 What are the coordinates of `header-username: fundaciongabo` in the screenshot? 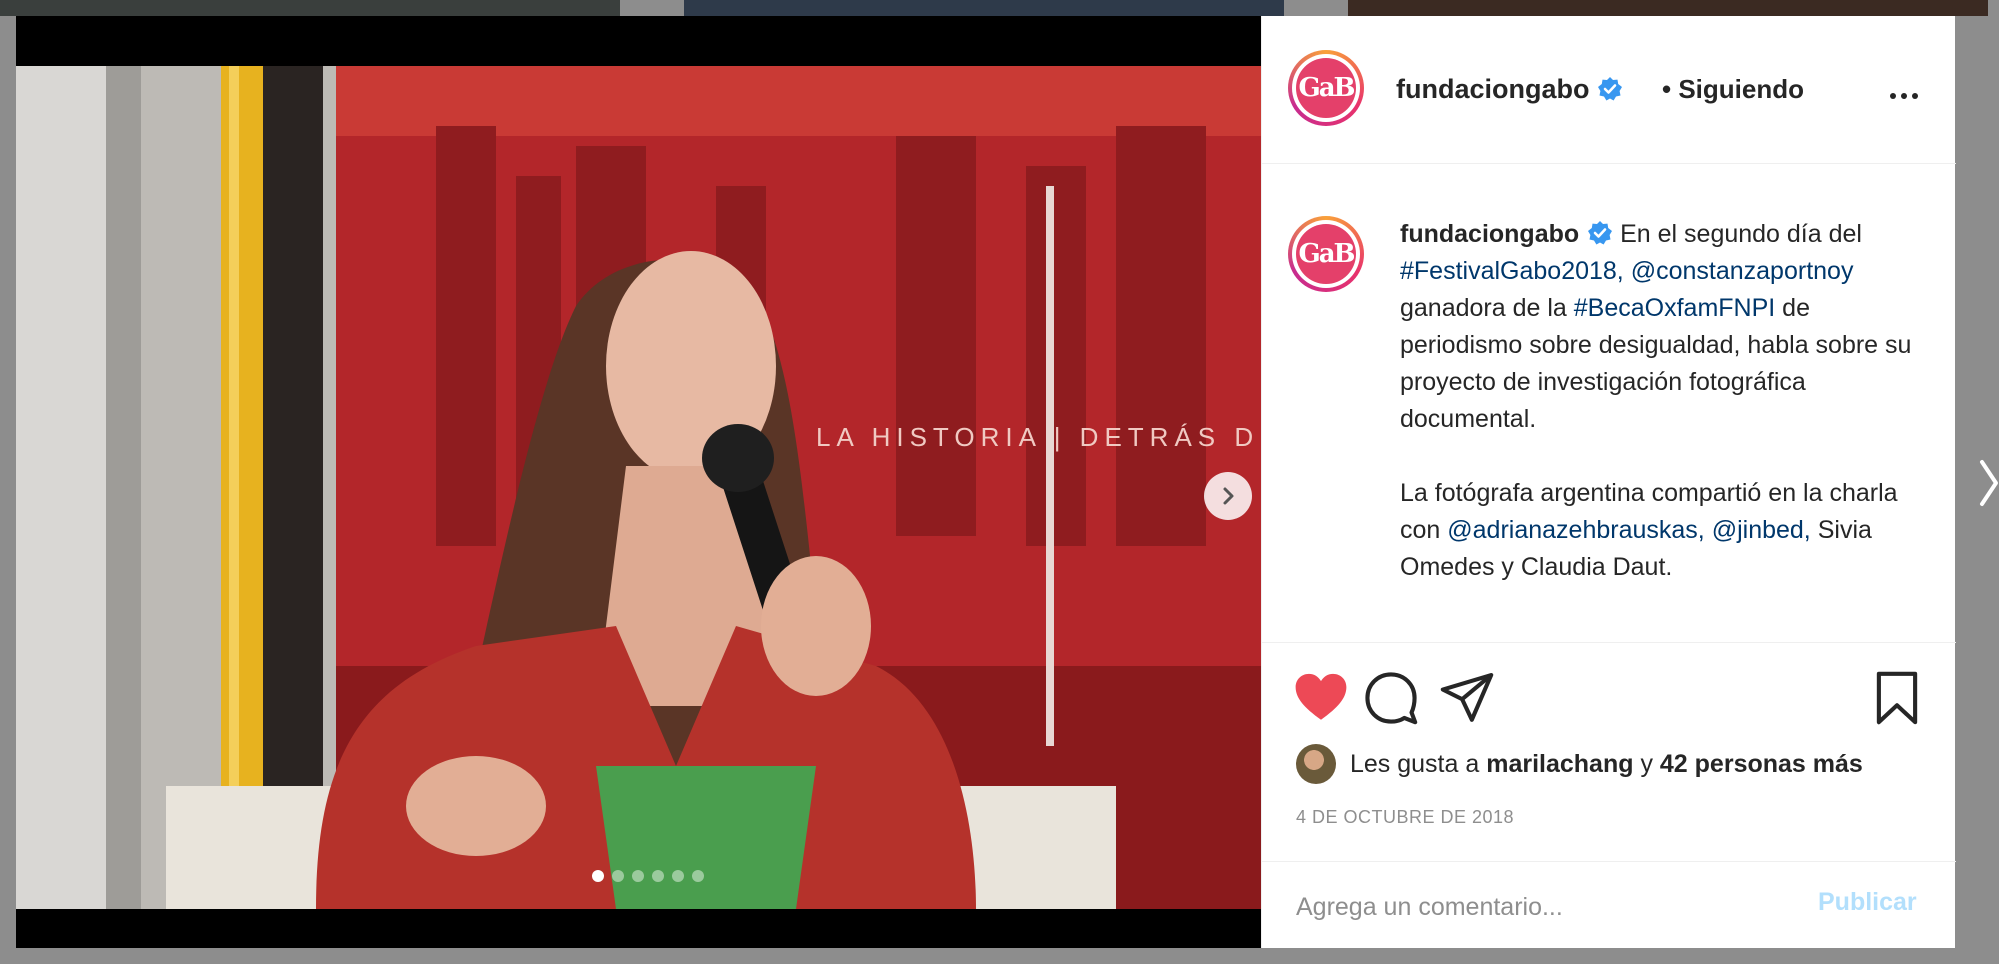 It's located at (1492, 89).